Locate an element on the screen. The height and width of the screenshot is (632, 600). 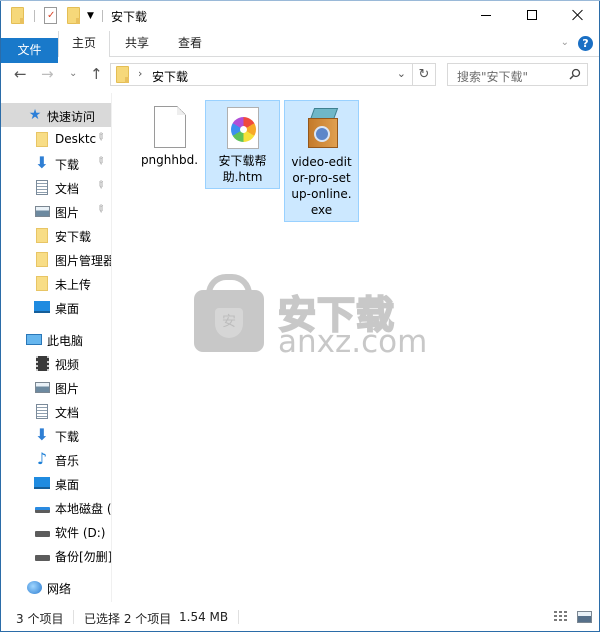
toolbar-divider is located at coordinates (34, 16).